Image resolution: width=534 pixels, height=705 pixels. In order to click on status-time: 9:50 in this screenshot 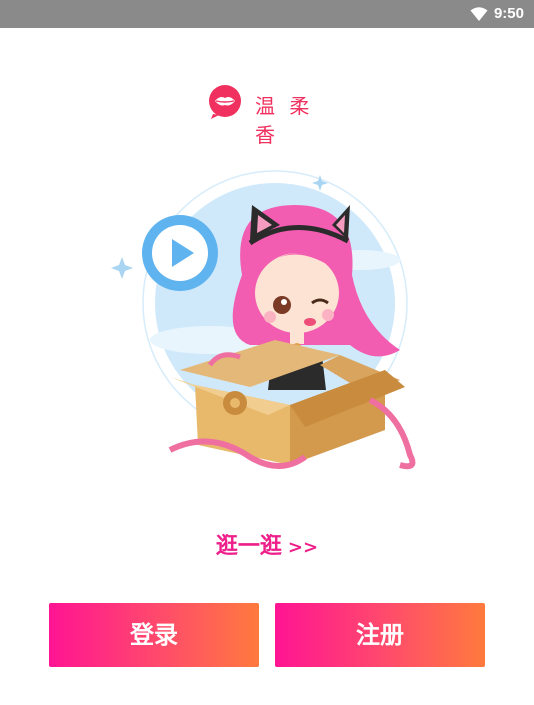, I will do `click(508, 13)`.